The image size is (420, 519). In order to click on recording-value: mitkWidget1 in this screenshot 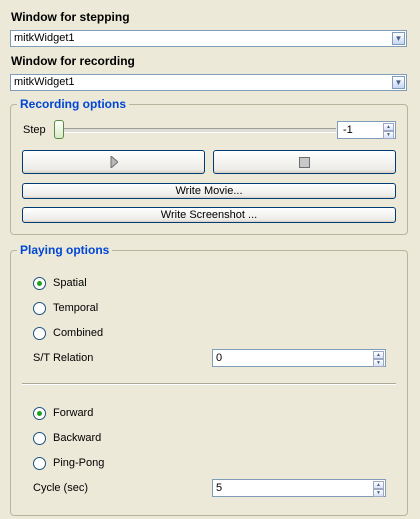, I will do `click(44, 82)`.